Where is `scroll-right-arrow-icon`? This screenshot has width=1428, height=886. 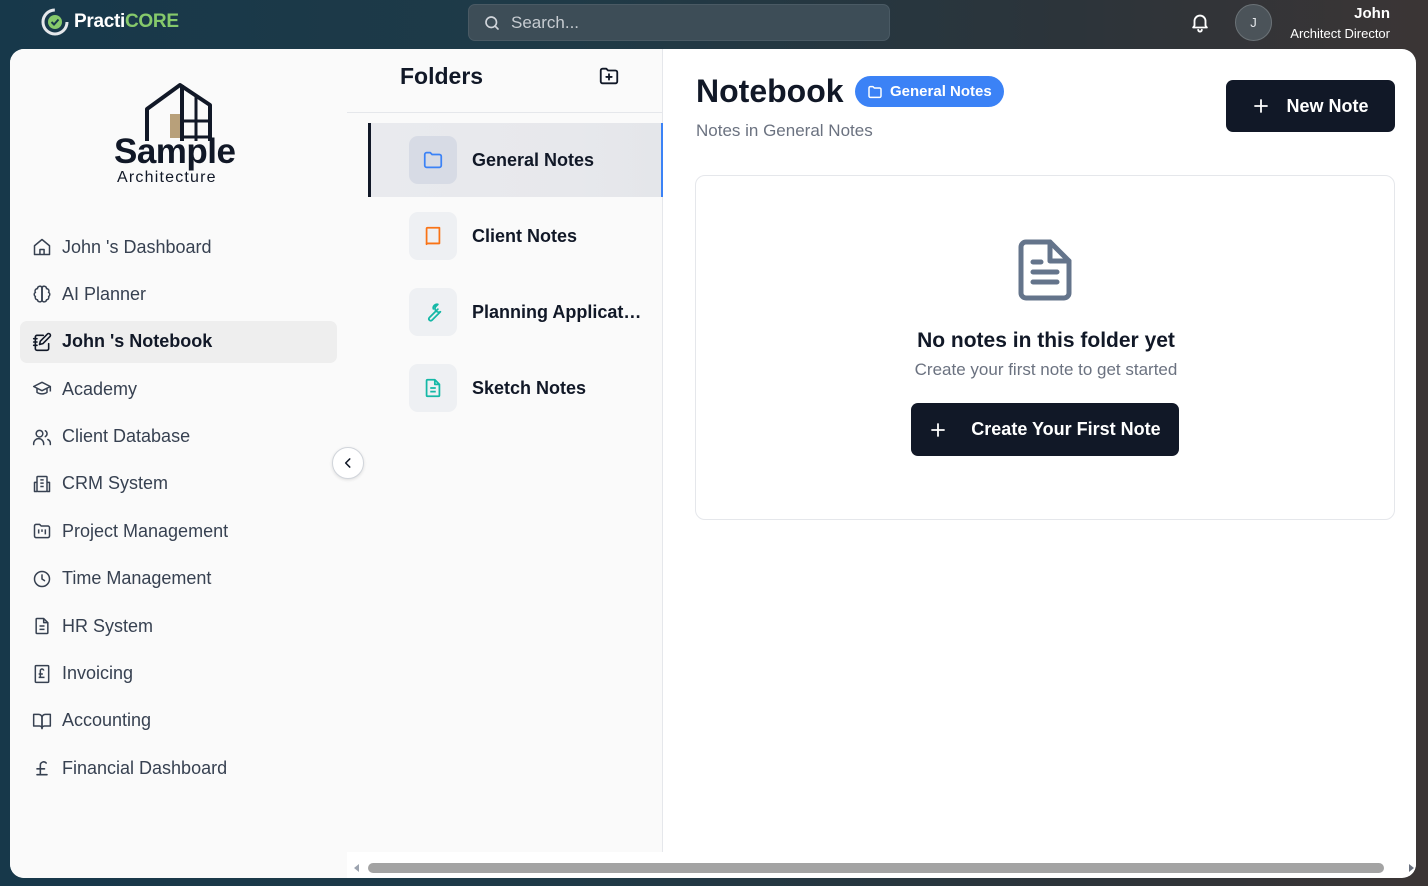
scroll-right-arrow-icon is located at coordinates (1411, 868).